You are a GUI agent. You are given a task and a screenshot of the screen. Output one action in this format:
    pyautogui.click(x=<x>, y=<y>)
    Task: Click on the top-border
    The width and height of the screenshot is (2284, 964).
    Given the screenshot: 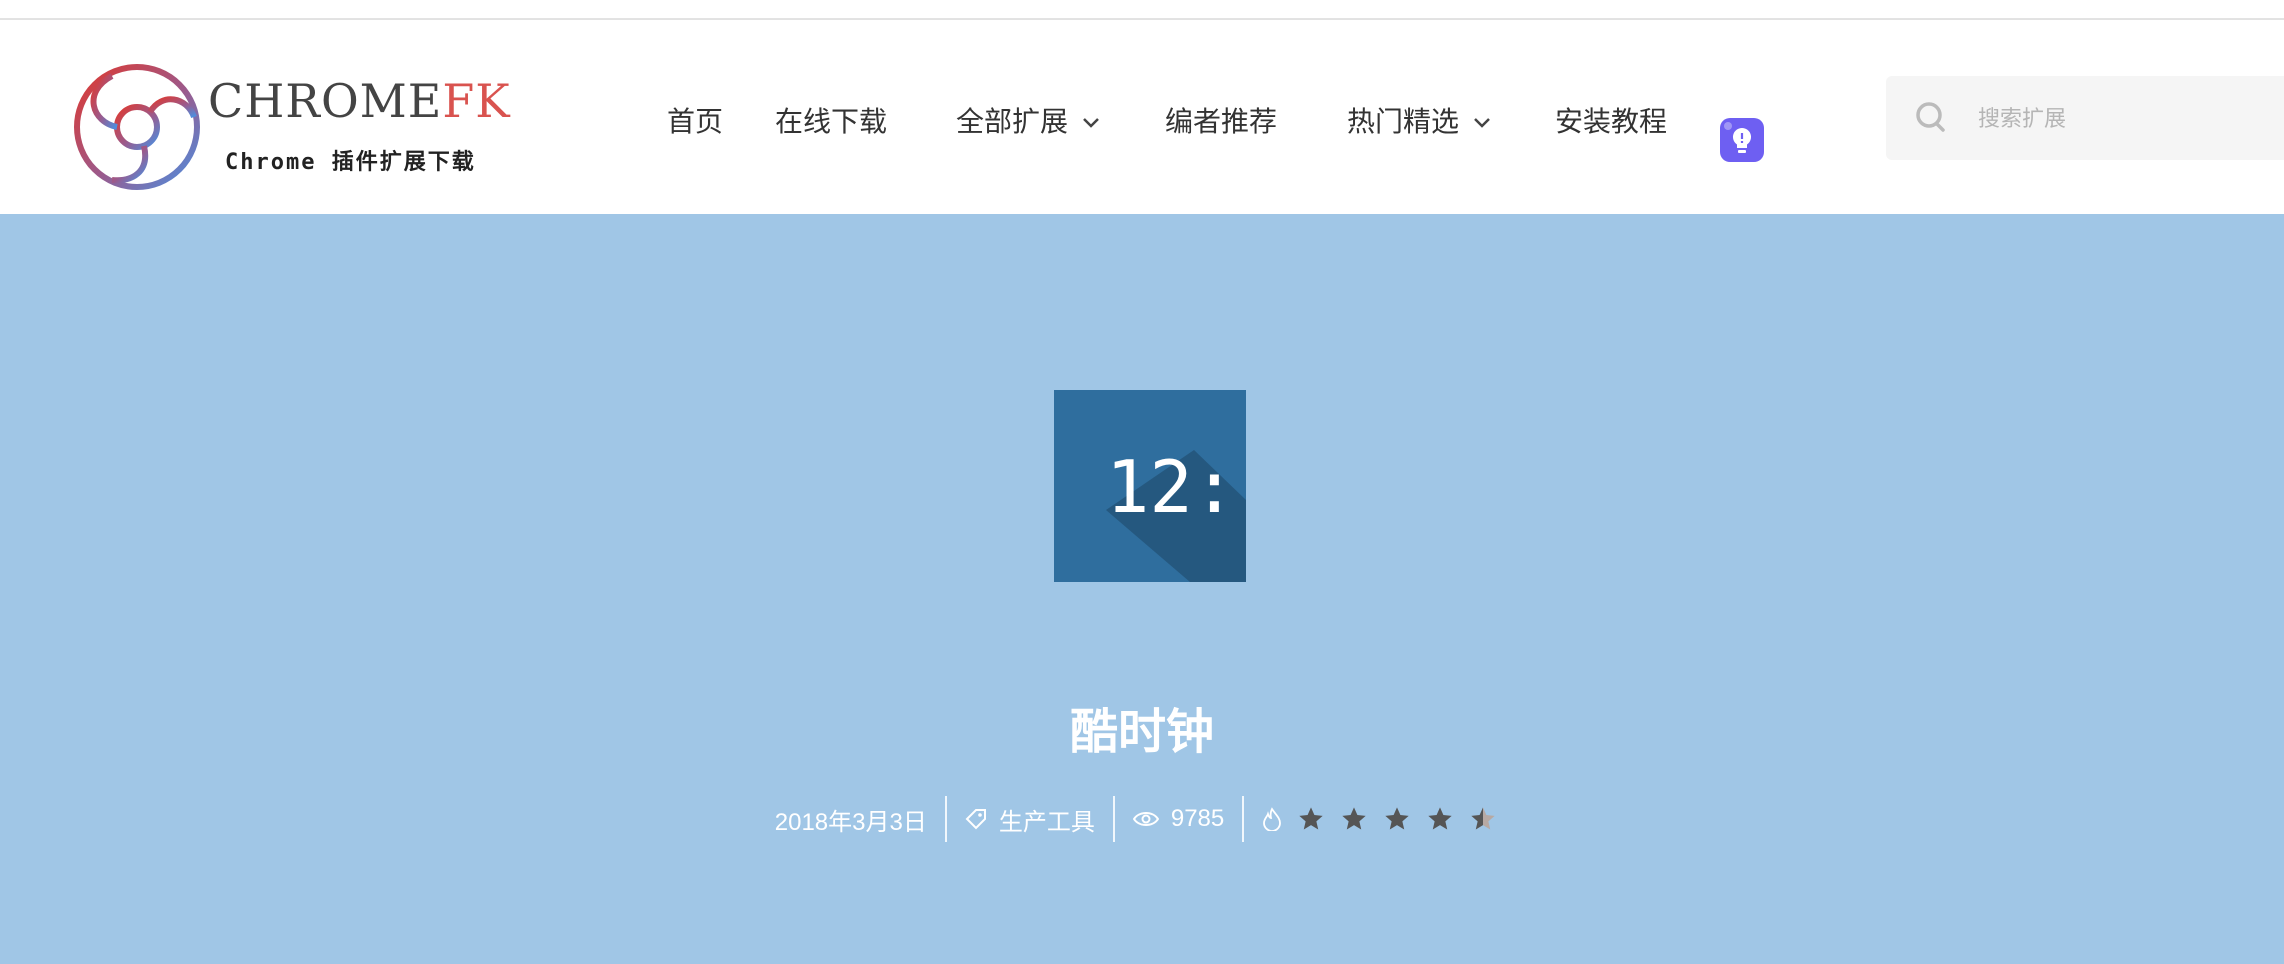 What is the action you would take?
    pyautogui.click(x=1142, y=10)
    